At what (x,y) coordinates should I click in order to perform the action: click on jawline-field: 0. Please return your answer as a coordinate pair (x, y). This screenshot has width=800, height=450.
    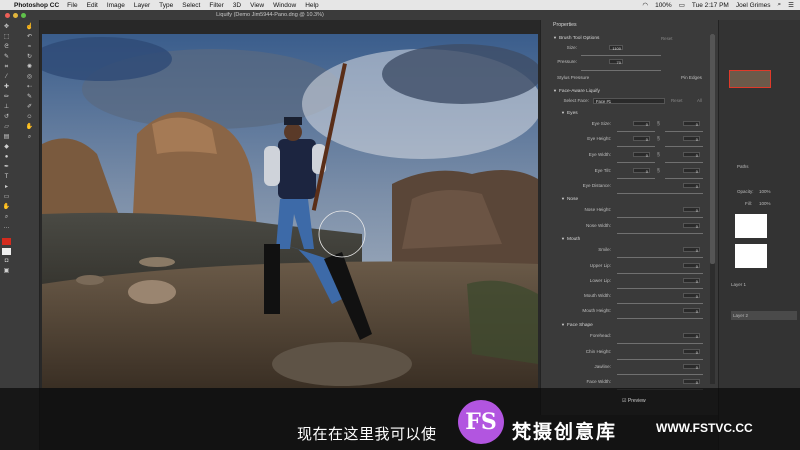
    Looking at the image, I should click on (691, 367).